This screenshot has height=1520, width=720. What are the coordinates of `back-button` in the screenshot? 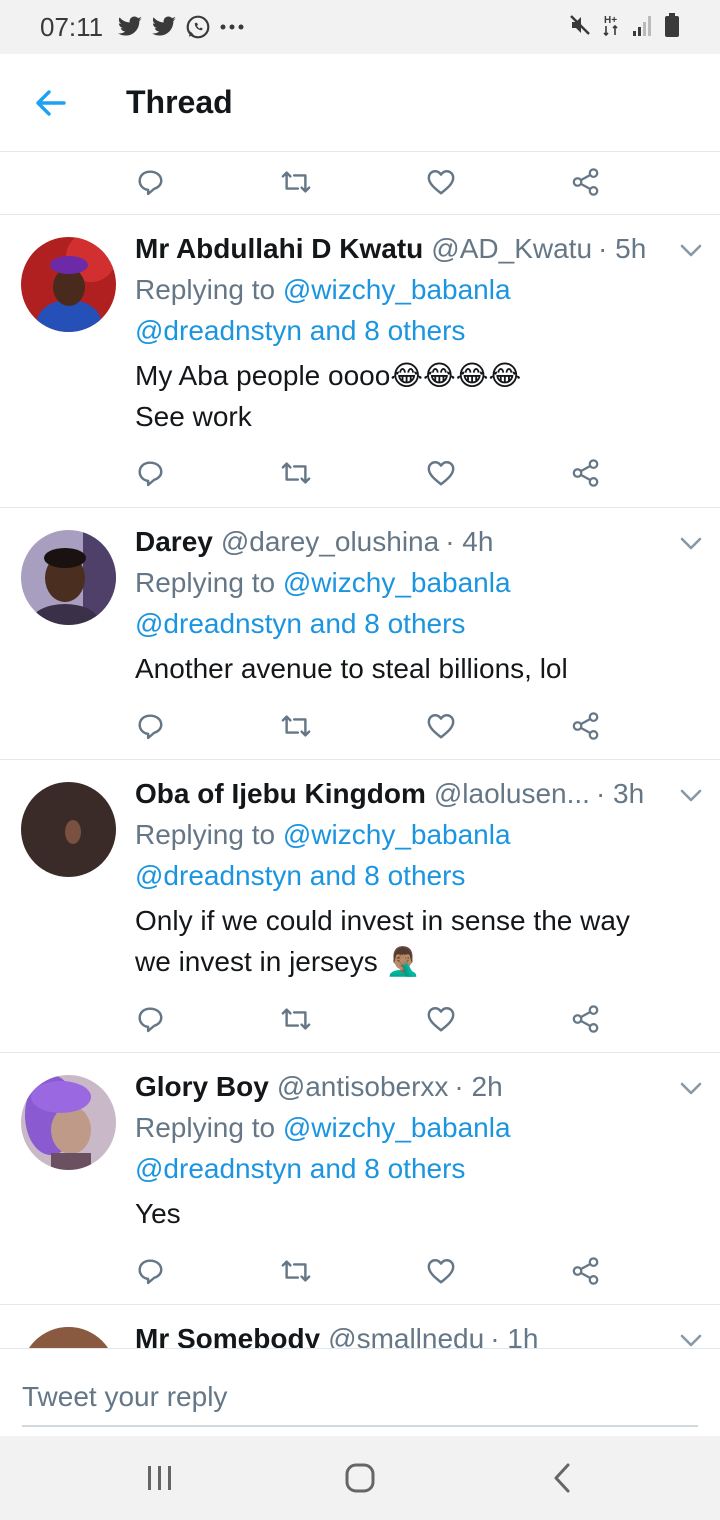 It's located at (50, 103).